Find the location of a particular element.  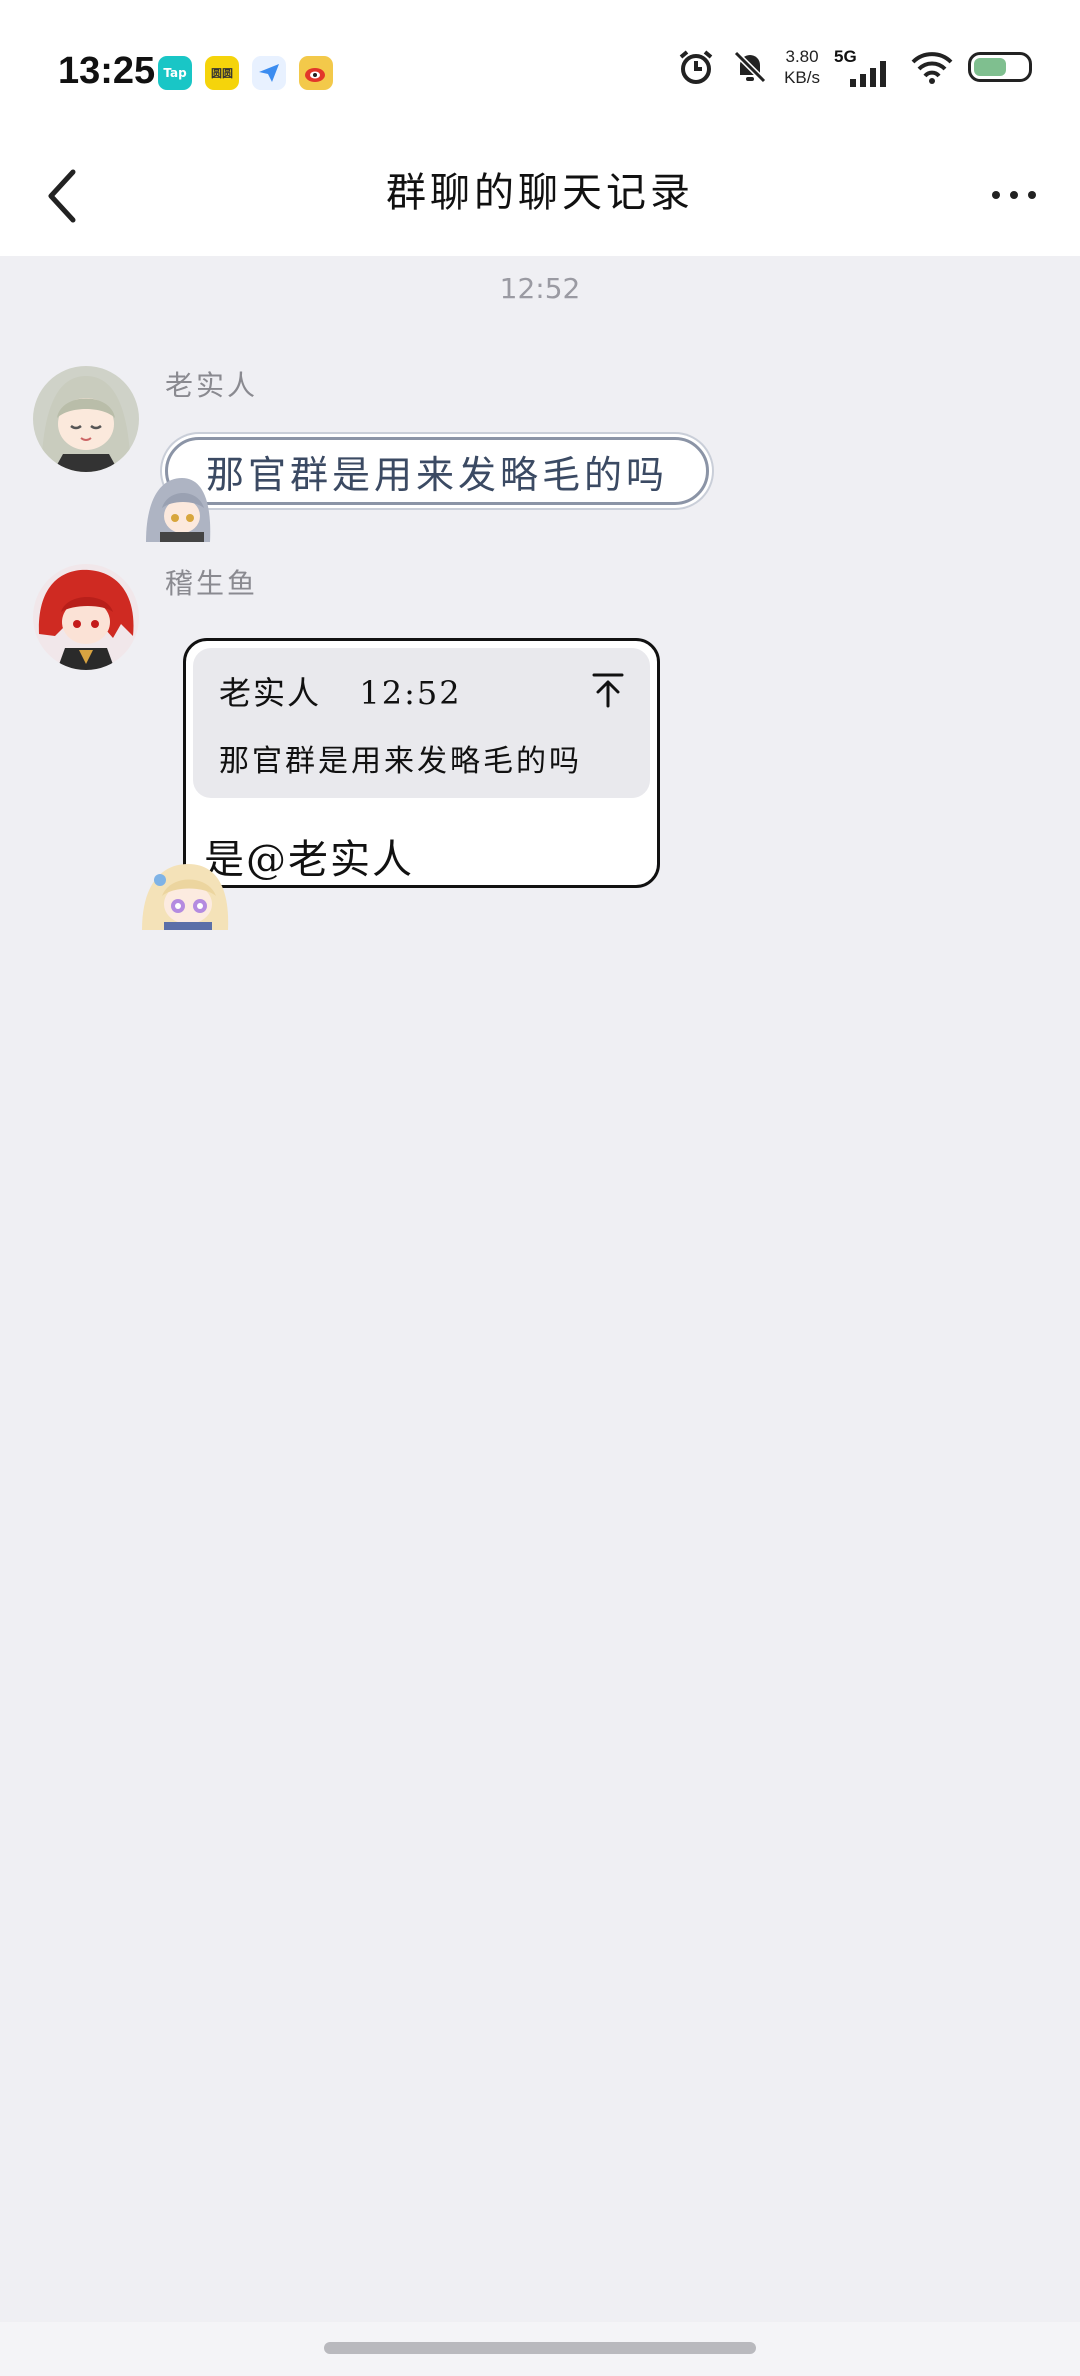

header-bar: 群聊的聊天记录 is located at coordinates (540, 198).